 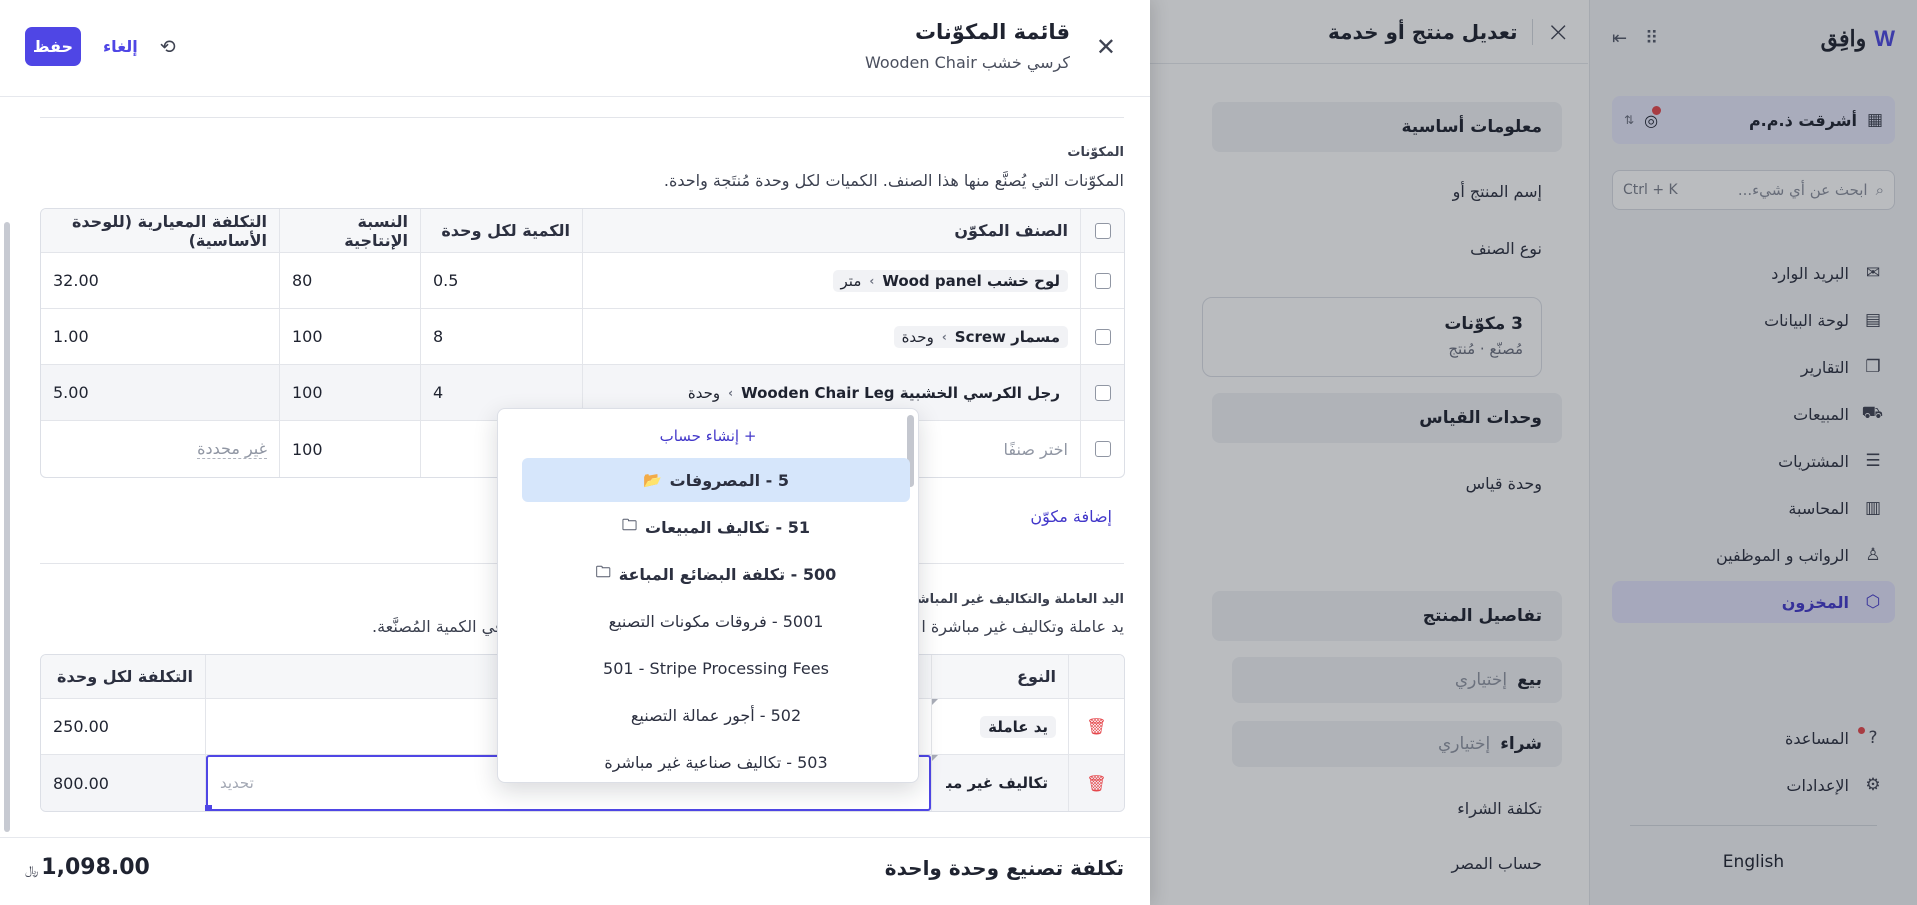 What do you see at coordinates (967, 62) in the screenshot?
I see `panel-subtitle: كرسي خشب Wooden Chair` at bounding box center [967, 62].